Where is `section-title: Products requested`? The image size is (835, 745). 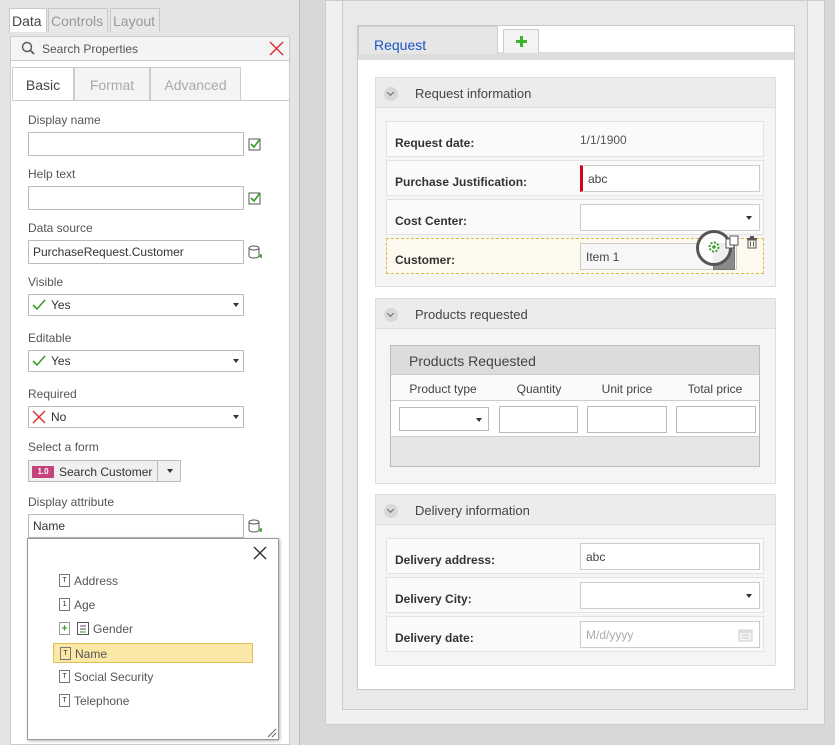
section-title: Products requested is located at coordinates (471, 314).